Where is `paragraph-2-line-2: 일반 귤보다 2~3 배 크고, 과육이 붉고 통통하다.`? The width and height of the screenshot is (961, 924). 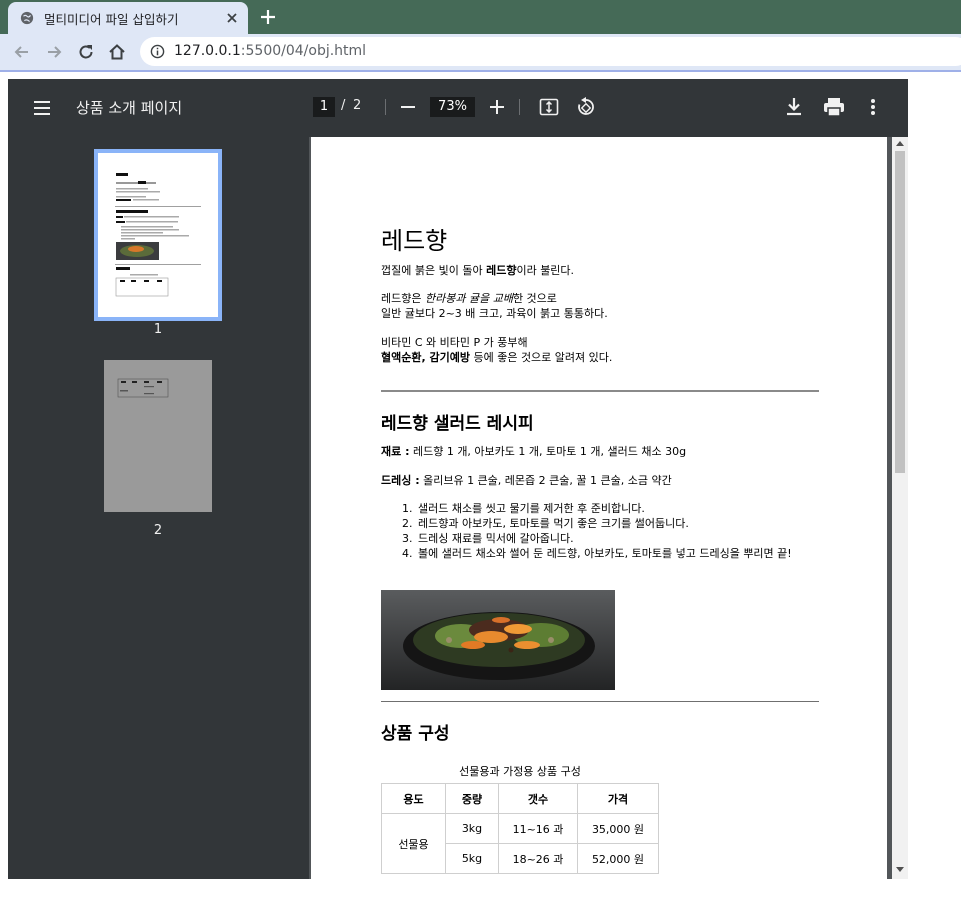 paragraph-2-line-2: 일반 귤보다 2~3 배 크고, 과육이 붉고 통통하다. is located at coordinates (494, 313).